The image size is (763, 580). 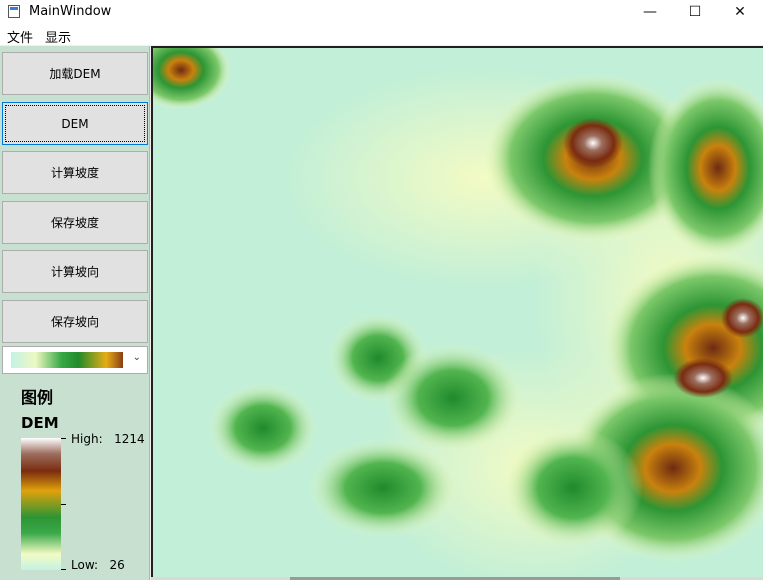 What do you see at coordinates (14, 11) in the screenshot?
I see `window-app-icon` at bounding box center [14, 11].